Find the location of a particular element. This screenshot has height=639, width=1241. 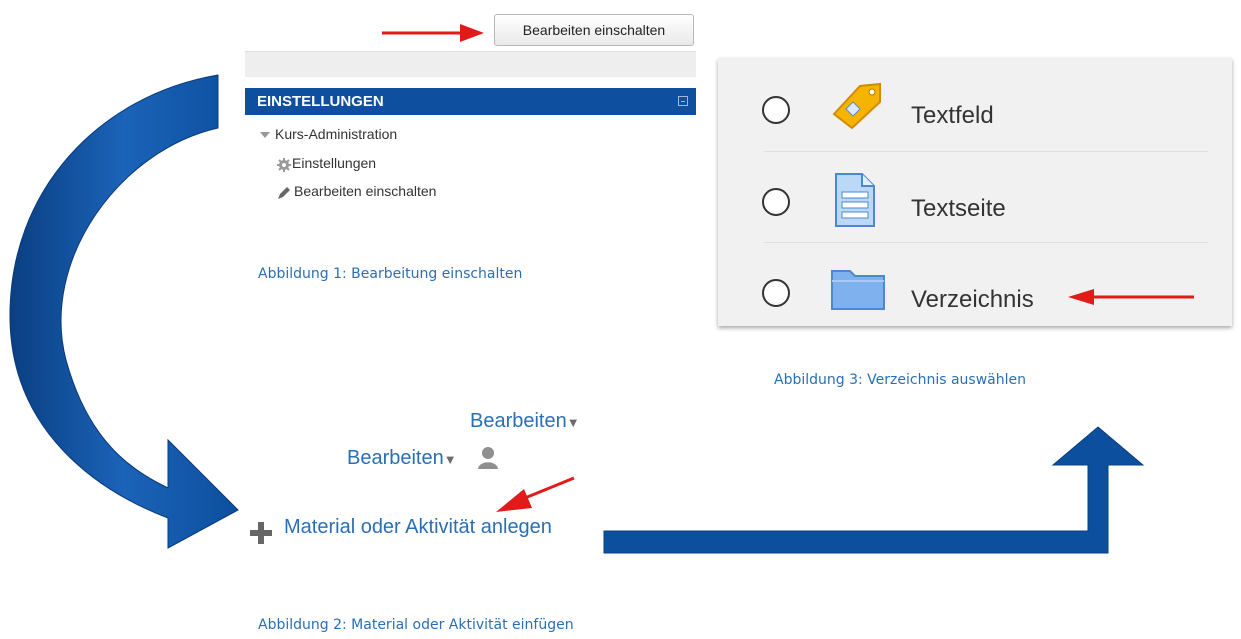

gear-icon is located at coordinates (284, 165).